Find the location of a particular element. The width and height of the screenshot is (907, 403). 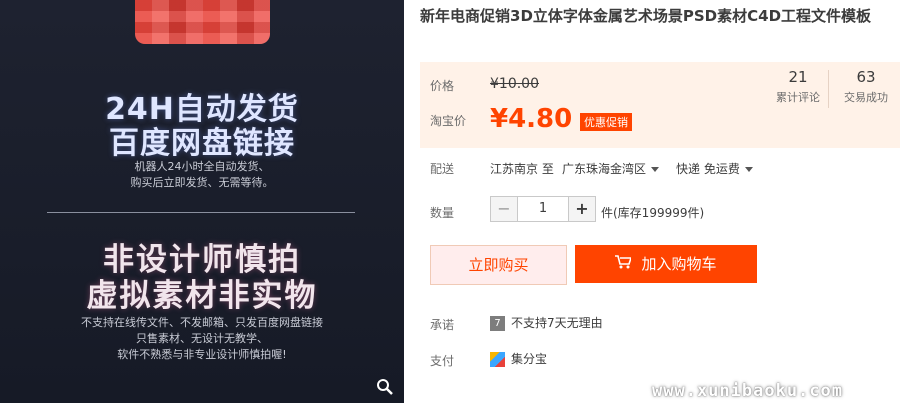

product-title: 新年电商促销3D立体字体金属艺术场景PSD素材C4D工程文件模板 is located at coordinates (646, 16).